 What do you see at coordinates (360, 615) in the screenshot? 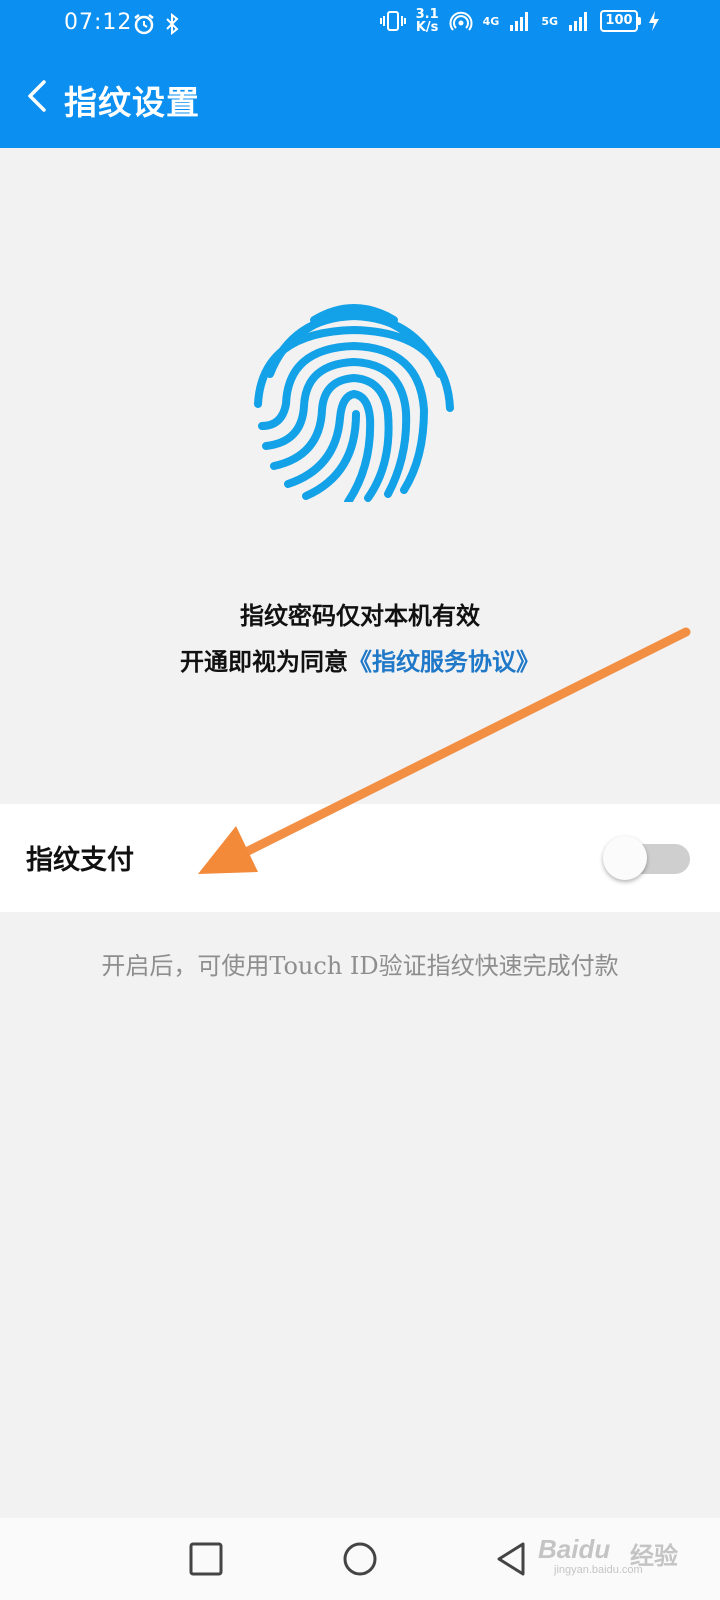
I see `info-text: 指纹密码仅对本机有效` at bounding box center [360, 615].